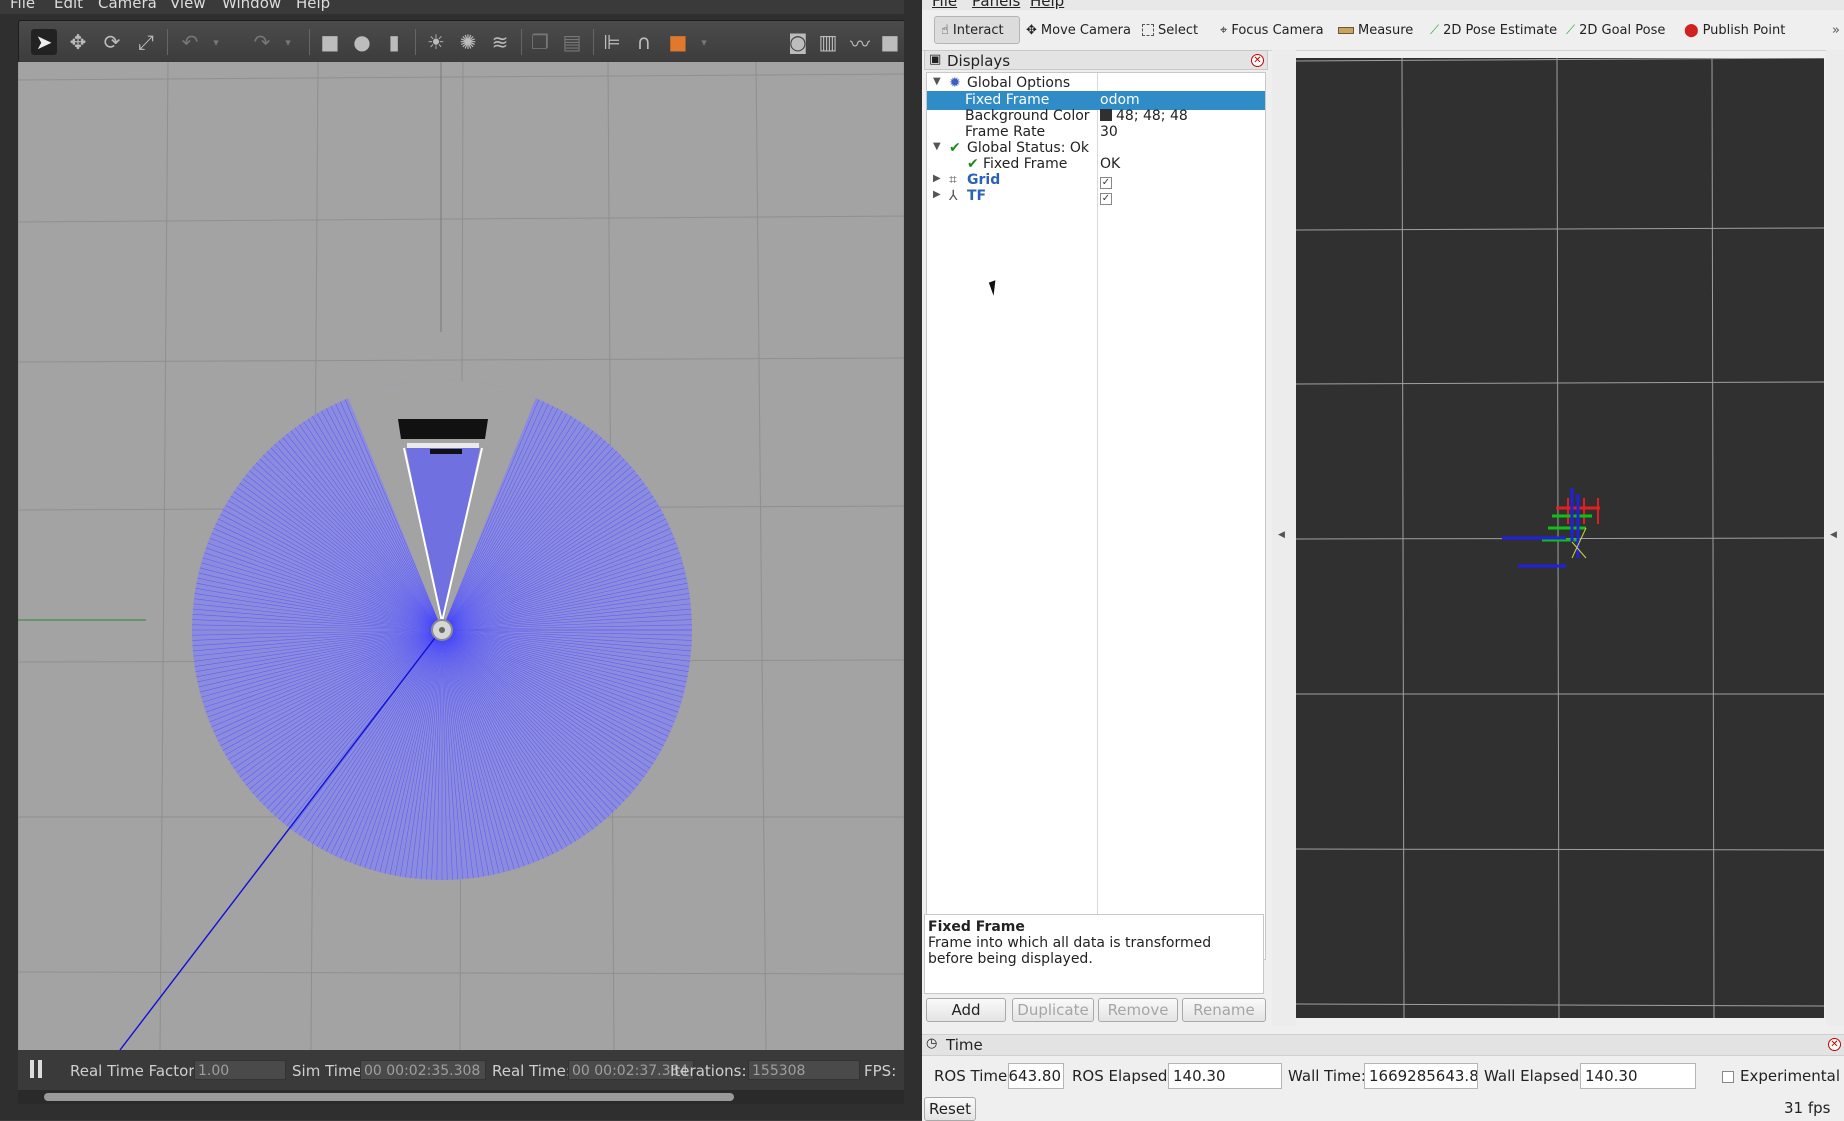 This screenshot has width=1844, height=1121. Describe the element at coordinates (1005, 132) in the screenshot. I see `frame-rate-label: Frame Rate` at that location.